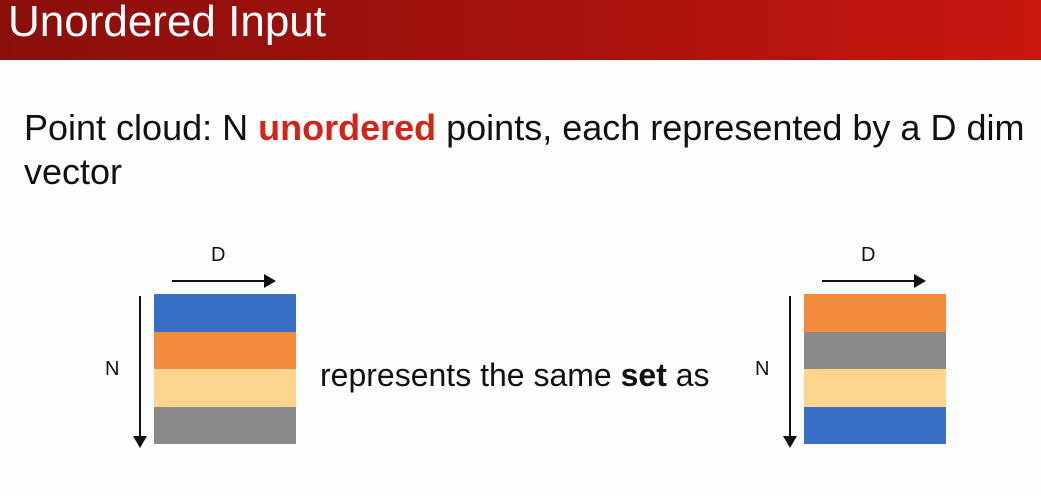  Describe the element at coordinates (224, 281) in the screenshot. I see `left-d-arrow` at that location.